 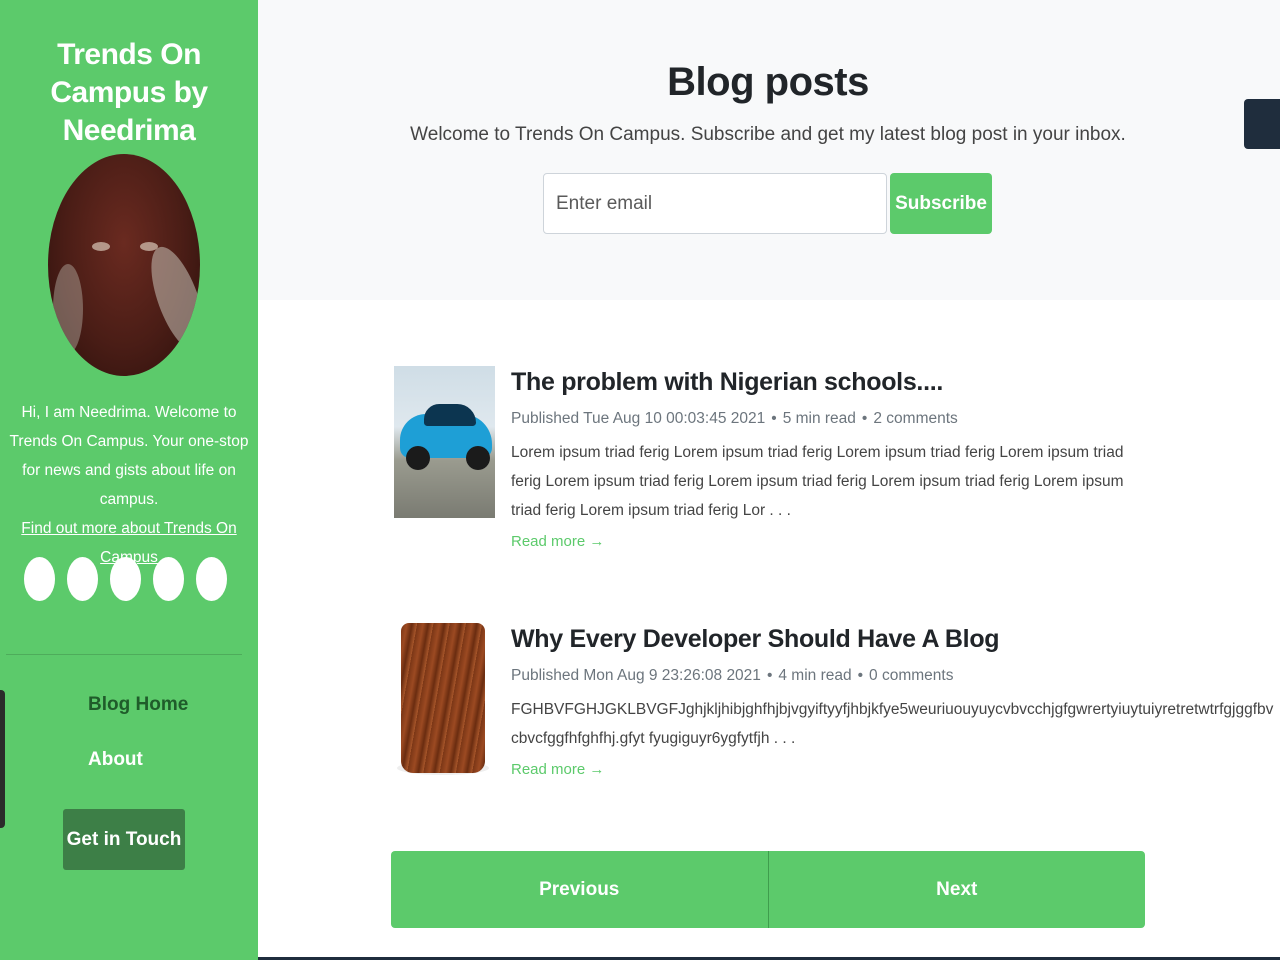 I want to click on post-published: Published Mon Aug 9 23:26:08 2021, so click(x=636, y=675).